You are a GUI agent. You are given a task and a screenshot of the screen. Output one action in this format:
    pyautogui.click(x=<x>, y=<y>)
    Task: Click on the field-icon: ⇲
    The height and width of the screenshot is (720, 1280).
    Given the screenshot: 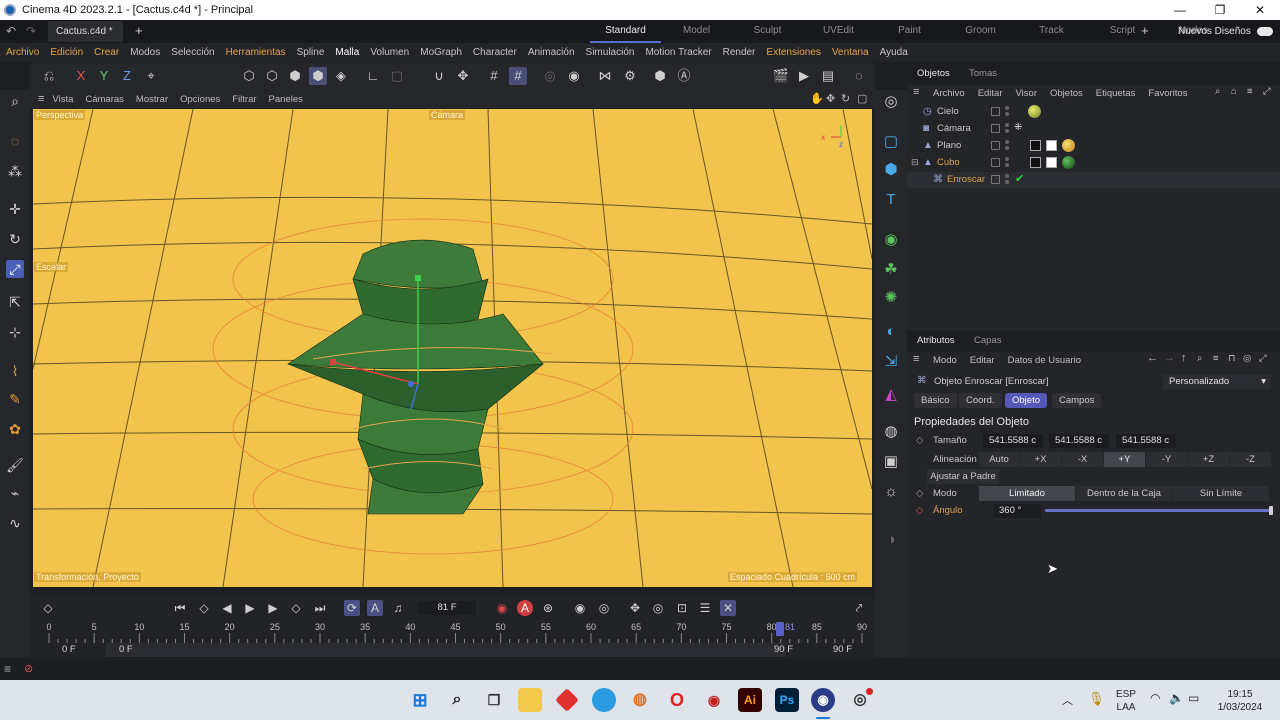 What is the action you would take?
    pyautogui.click(x=891, y=362)
    